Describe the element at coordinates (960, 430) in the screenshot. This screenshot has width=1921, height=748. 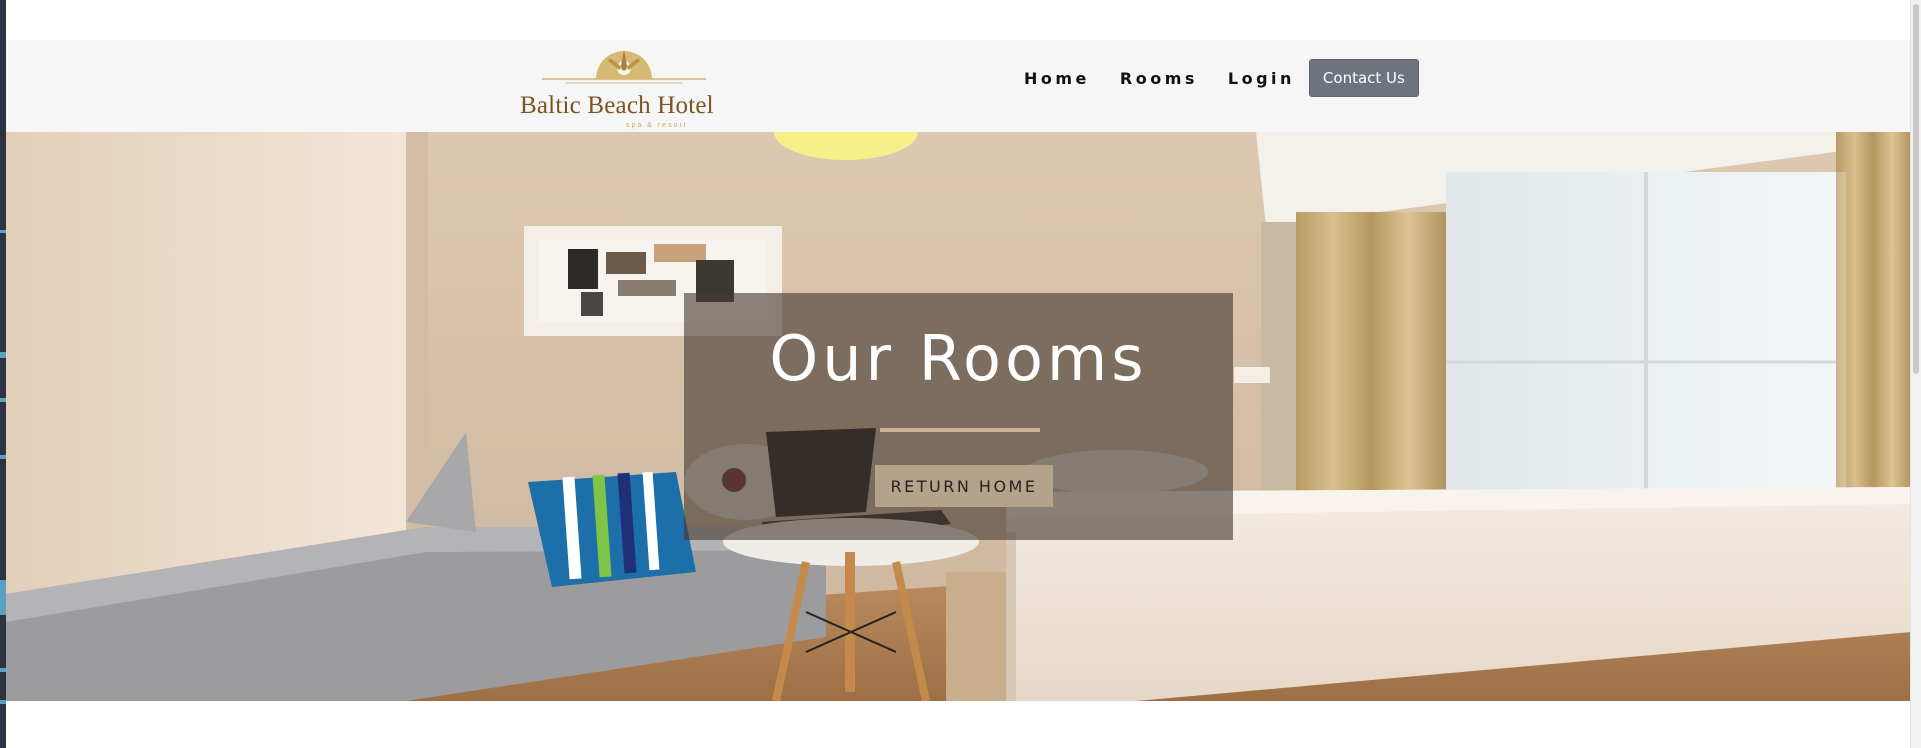
I see `hero-divider` at that location.